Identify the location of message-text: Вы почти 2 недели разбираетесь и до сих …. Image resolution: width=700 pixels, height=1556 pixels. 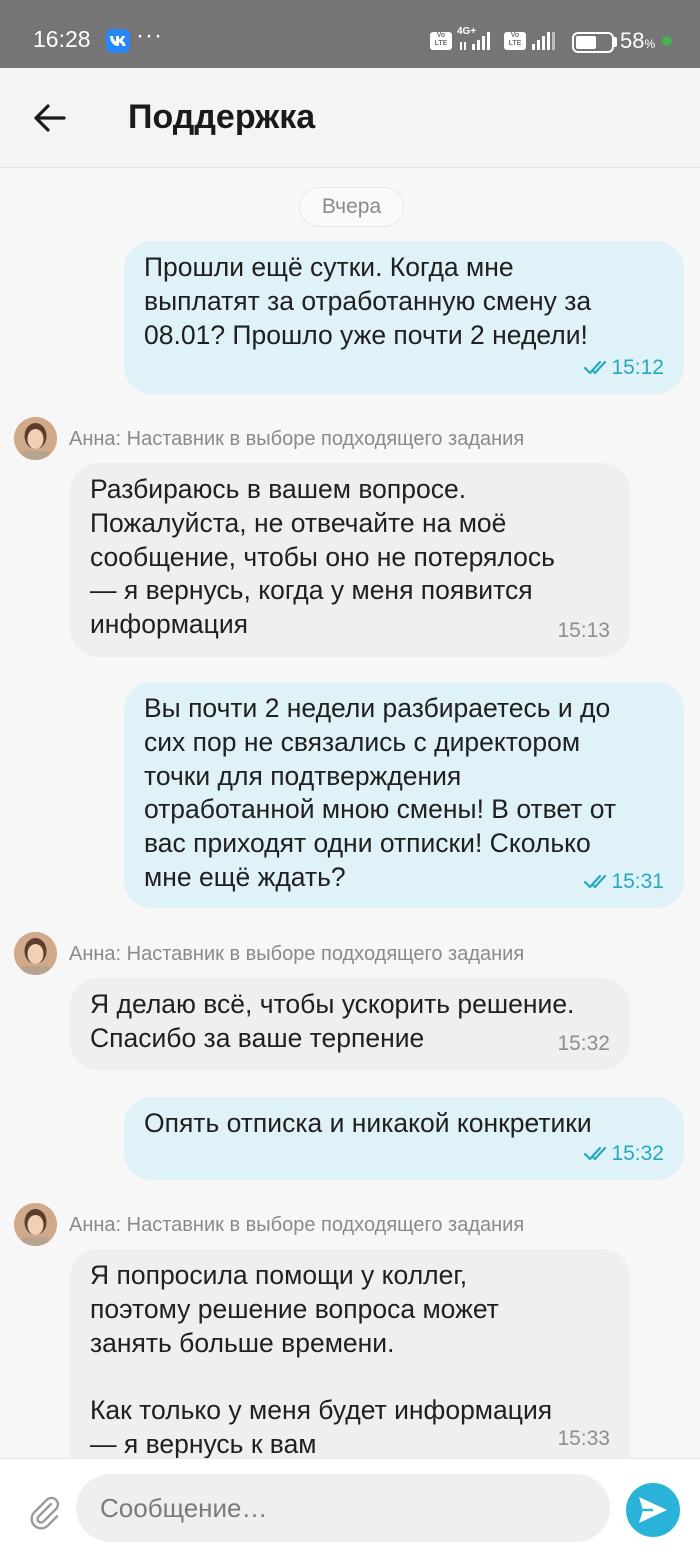
(380, 792).